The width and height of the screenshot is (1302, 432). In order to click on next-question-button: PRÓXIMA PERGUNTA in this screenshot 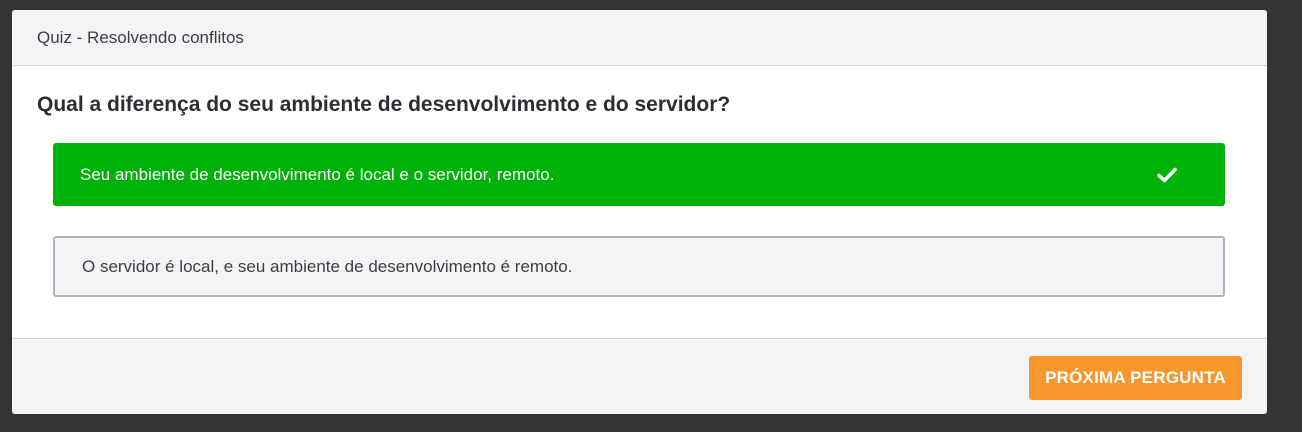, I will do `click(1135, 378)`.